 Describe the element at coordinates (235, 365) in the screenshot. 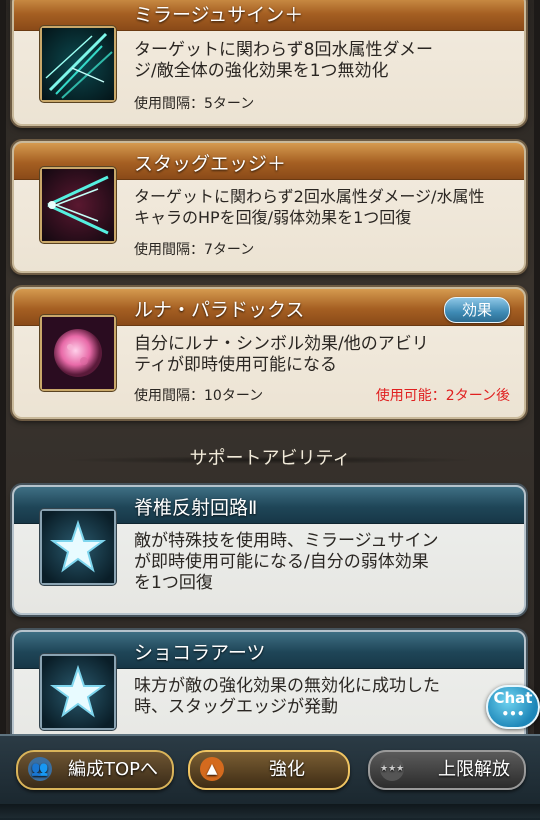

I see `description-line: ティが即時使用可能になる` at that location.